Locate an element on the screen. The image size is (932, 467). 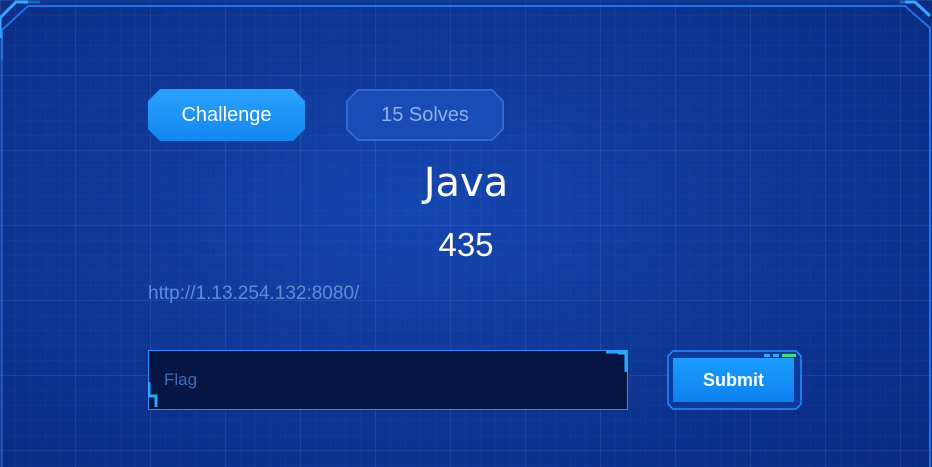
flag-input is located at coordinates (388, 380).